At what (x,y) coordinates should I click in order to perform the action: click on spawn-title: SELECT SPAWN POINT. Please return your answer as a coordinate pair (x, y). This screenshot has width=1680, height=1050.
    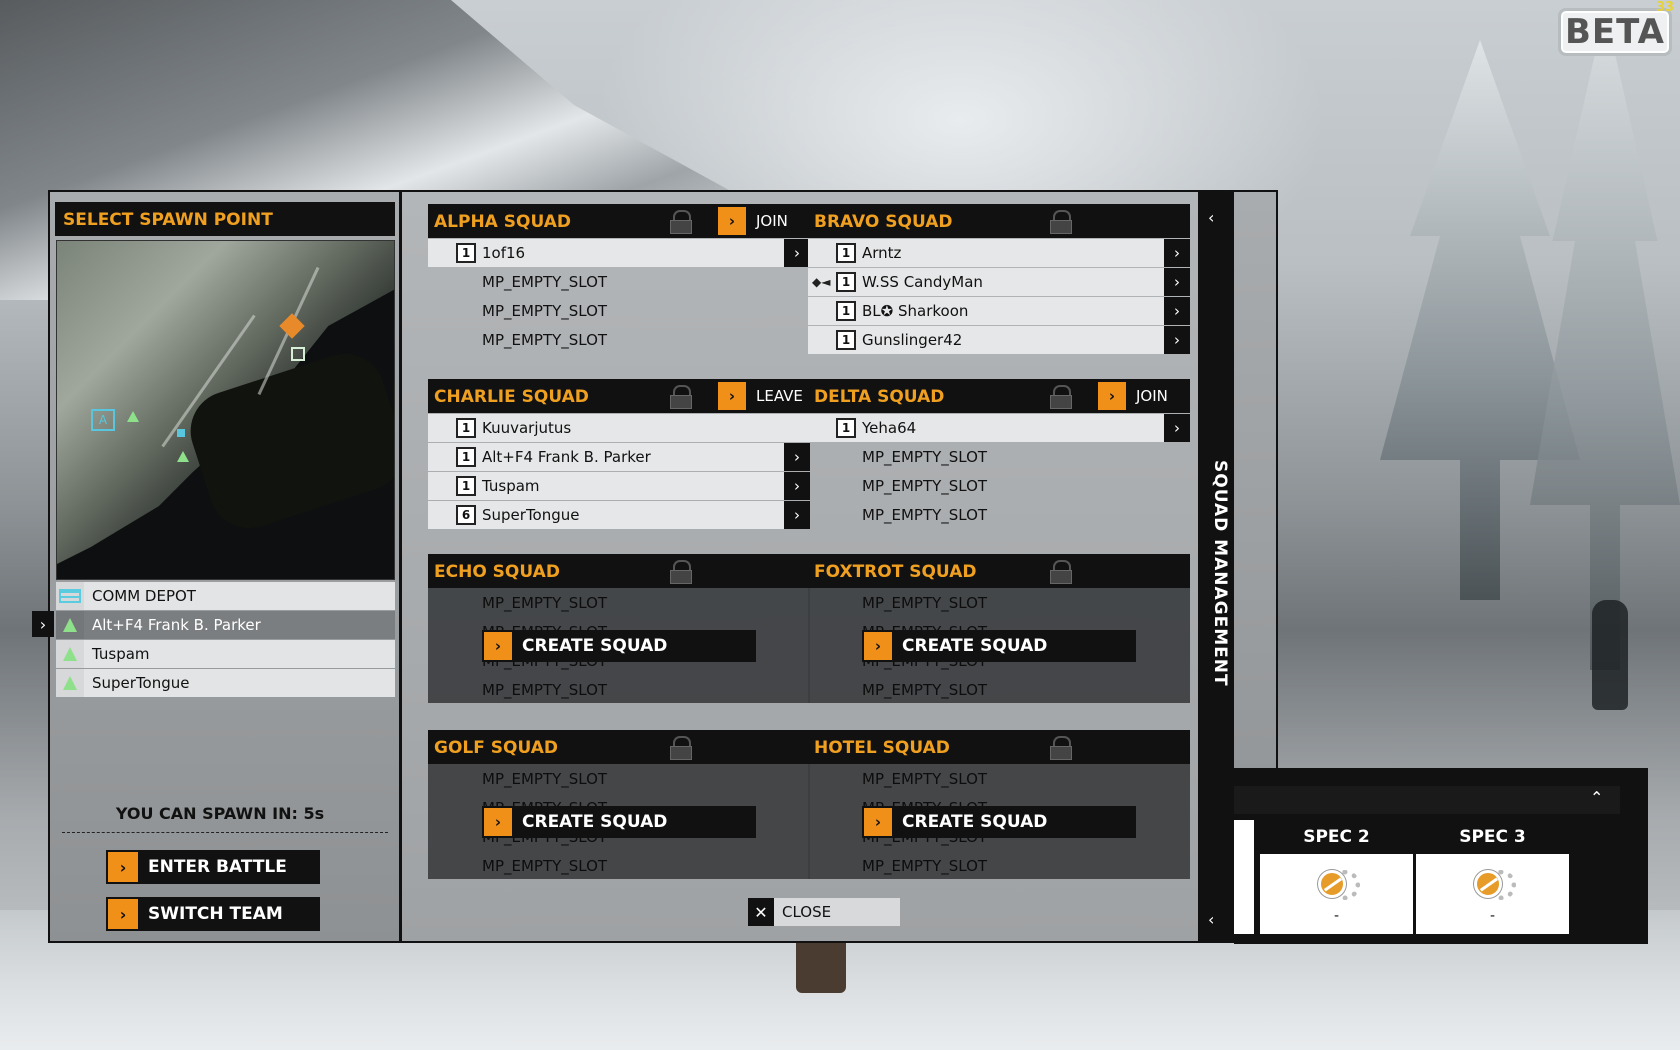
    Looking at the image, I should click on (225, 219).